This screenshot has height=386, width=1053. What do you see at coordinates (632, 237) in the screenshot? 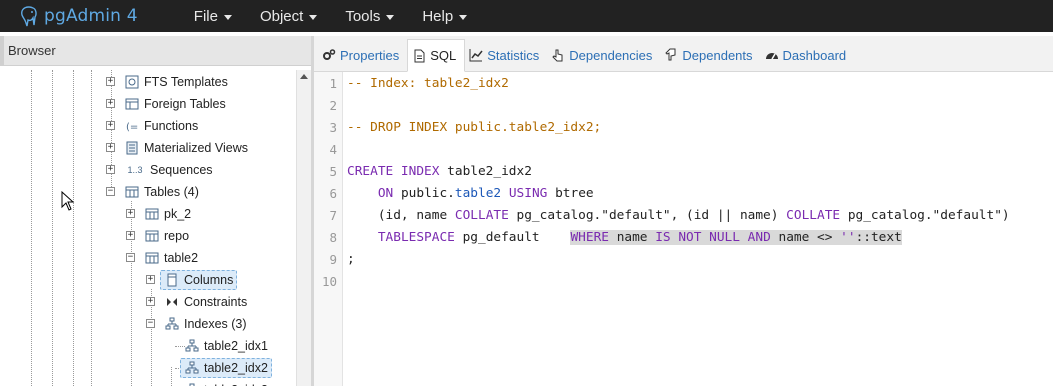
I see `sql-text: name` at bounding box center [632, 237].